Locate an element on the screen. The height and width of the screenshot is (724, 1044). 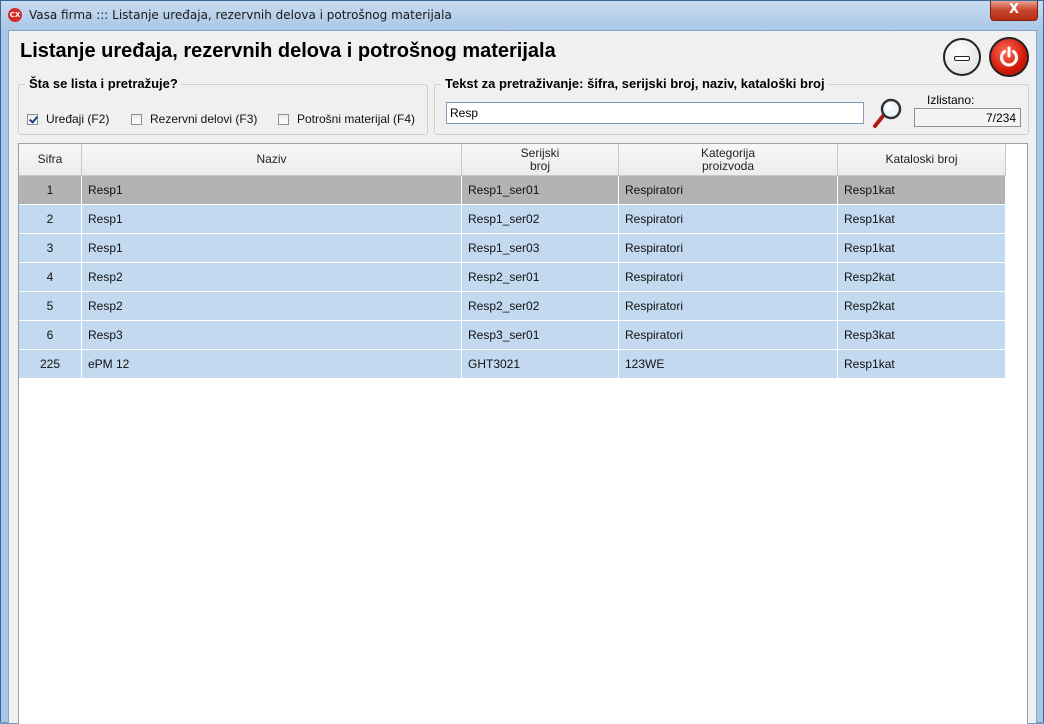
magnifier-icon is located at coordinates (888, 113).